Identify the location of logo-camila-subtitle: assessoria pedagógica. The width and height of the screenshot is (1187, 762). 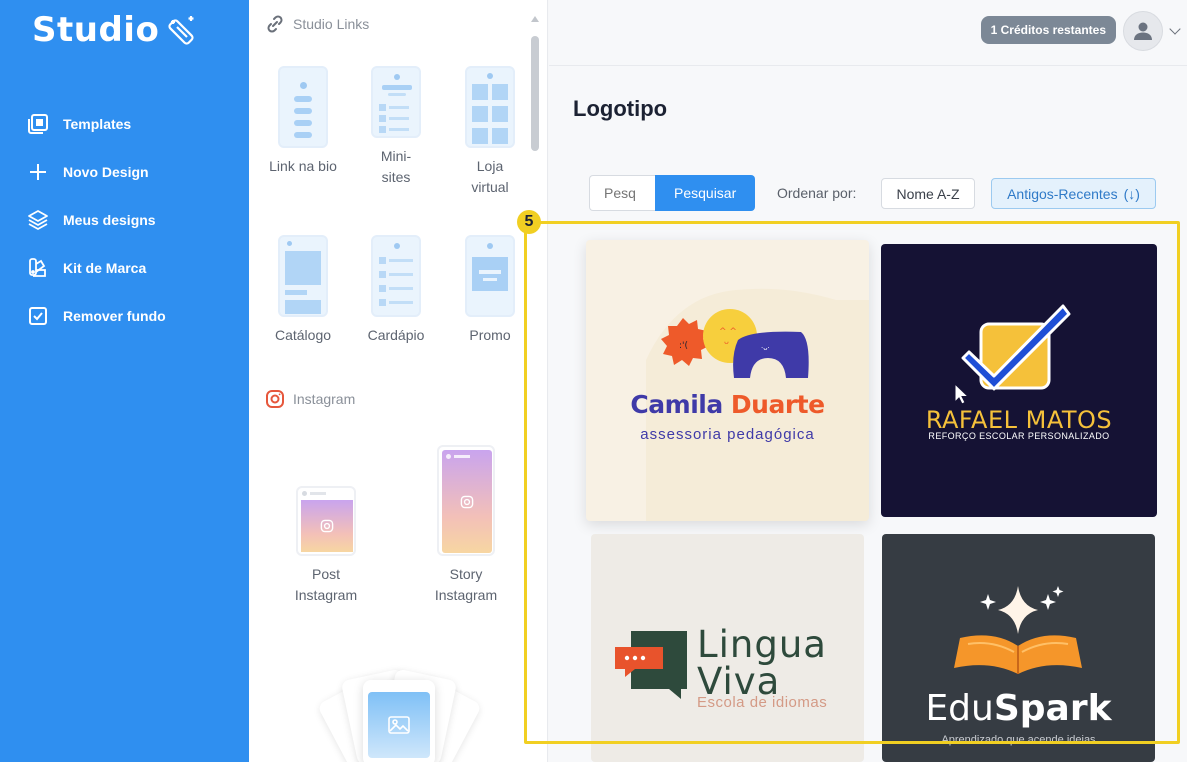
(727, 434).